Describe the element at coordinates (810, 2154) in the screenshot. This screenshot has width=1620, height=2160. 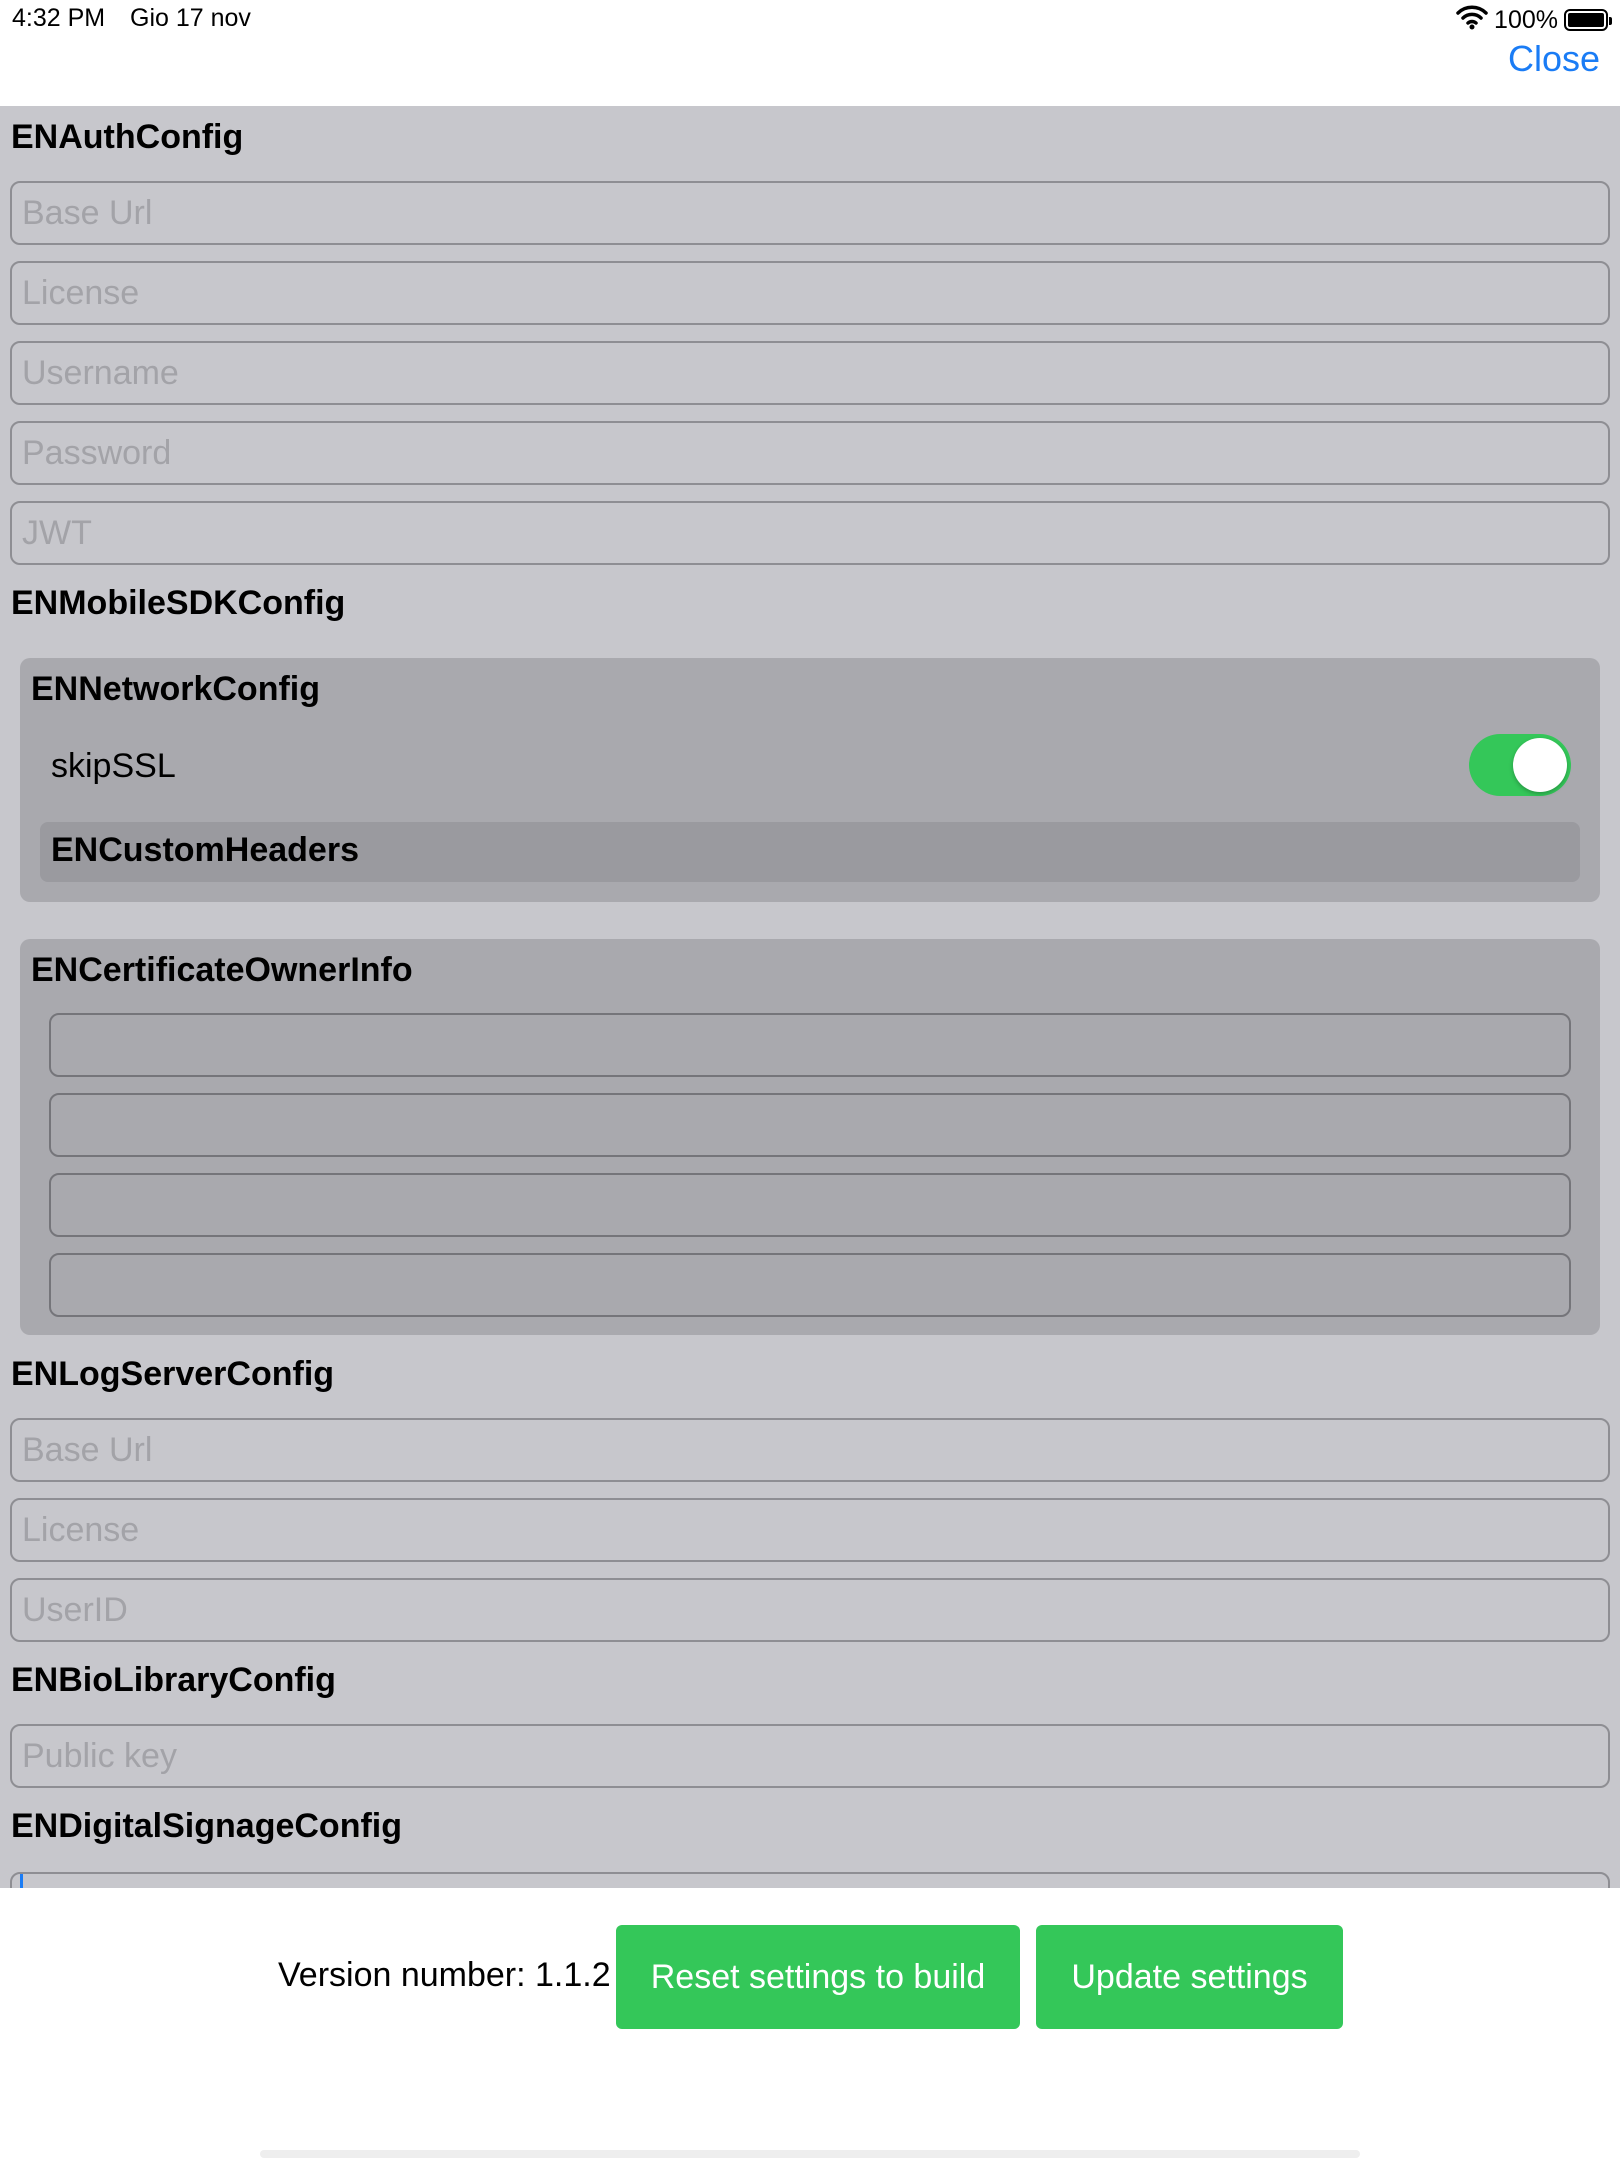
I see `home-indicator` at that location.